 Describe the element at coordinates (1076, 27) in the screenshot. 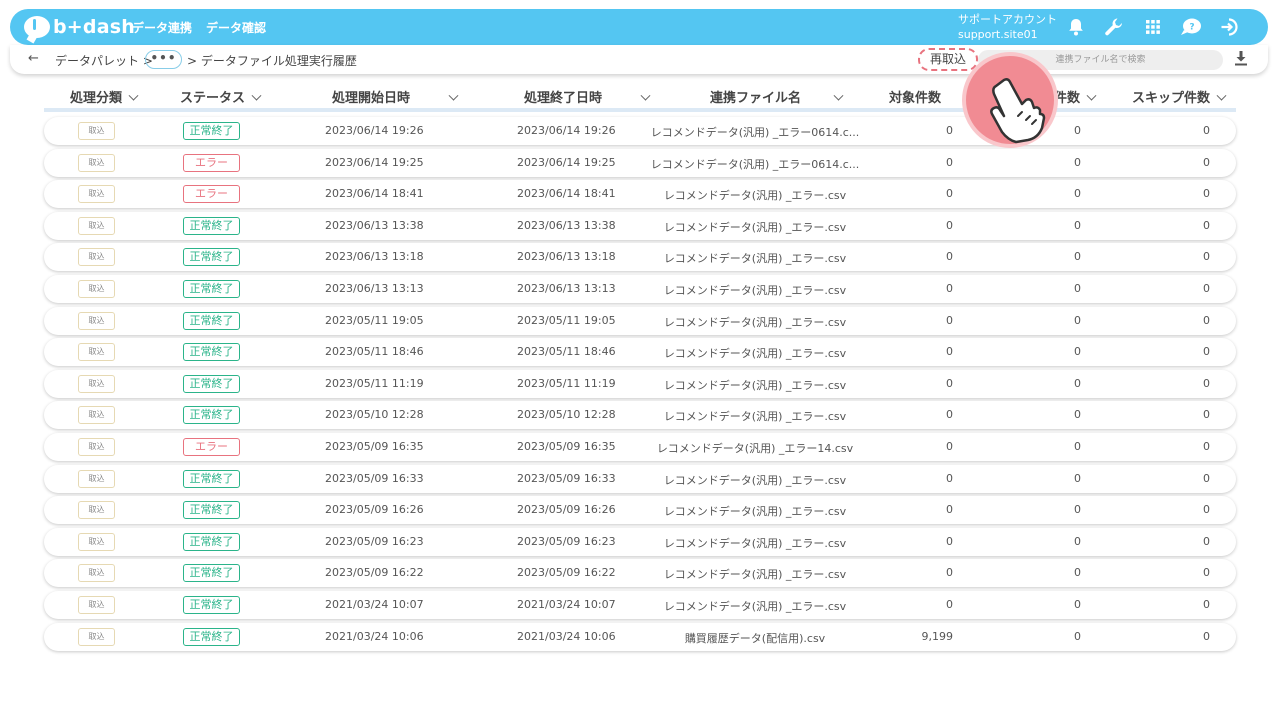

I see `bell-icon` at that location.